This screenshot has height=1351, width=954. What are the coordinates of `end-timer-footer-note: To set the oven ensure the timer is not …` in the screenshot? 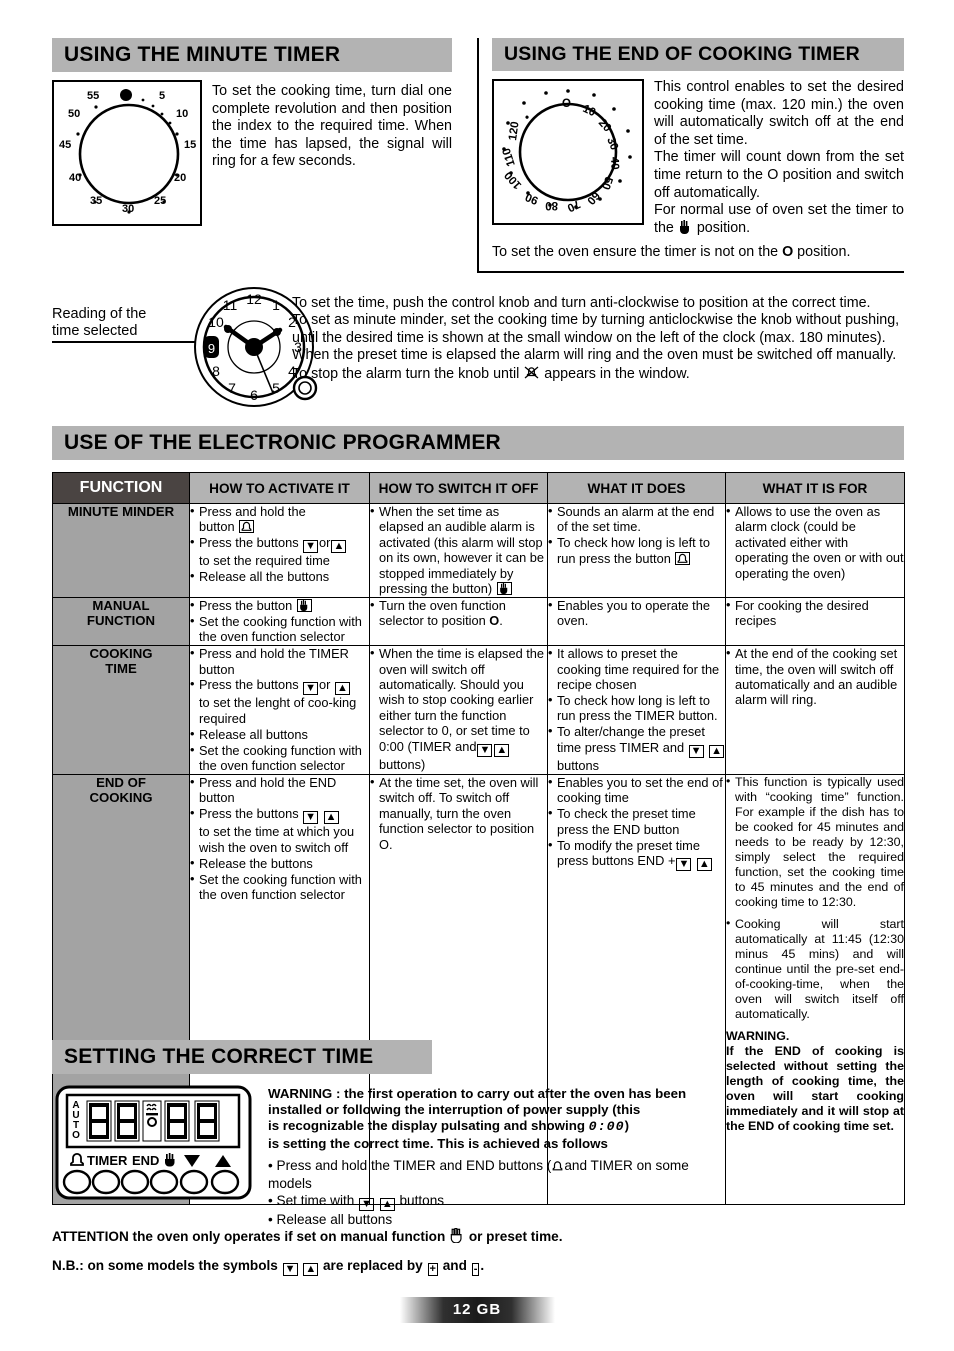 It's located at (698, 253).